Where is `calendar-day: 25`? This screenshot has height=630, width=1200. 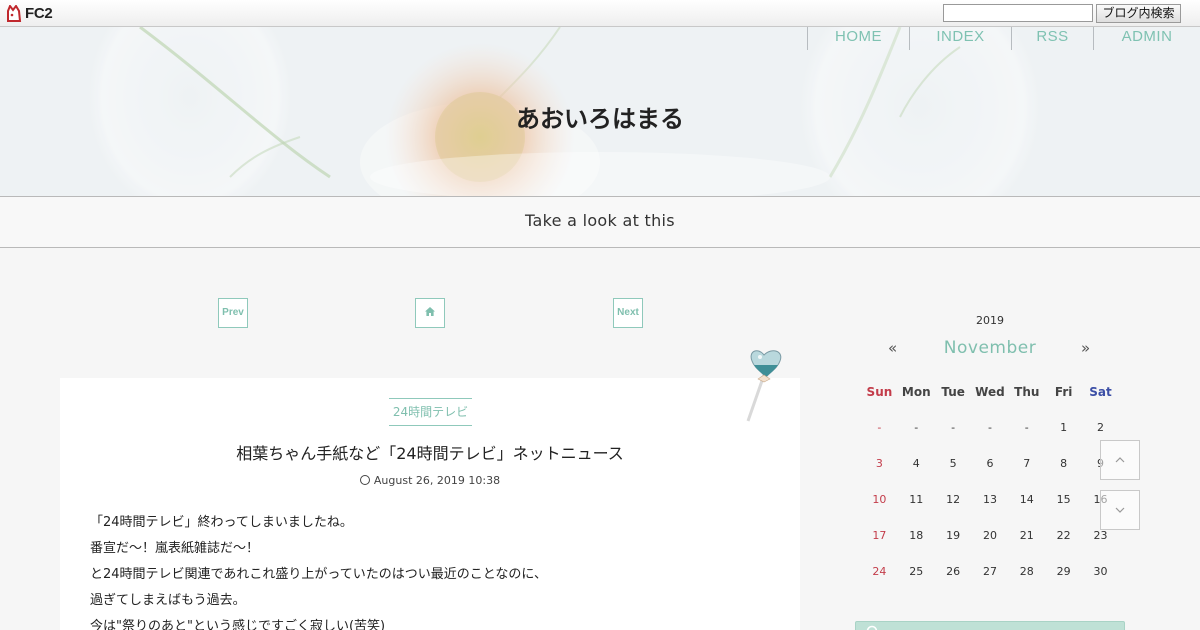 calendar-day: 25 is located at coordinates (916, 571).